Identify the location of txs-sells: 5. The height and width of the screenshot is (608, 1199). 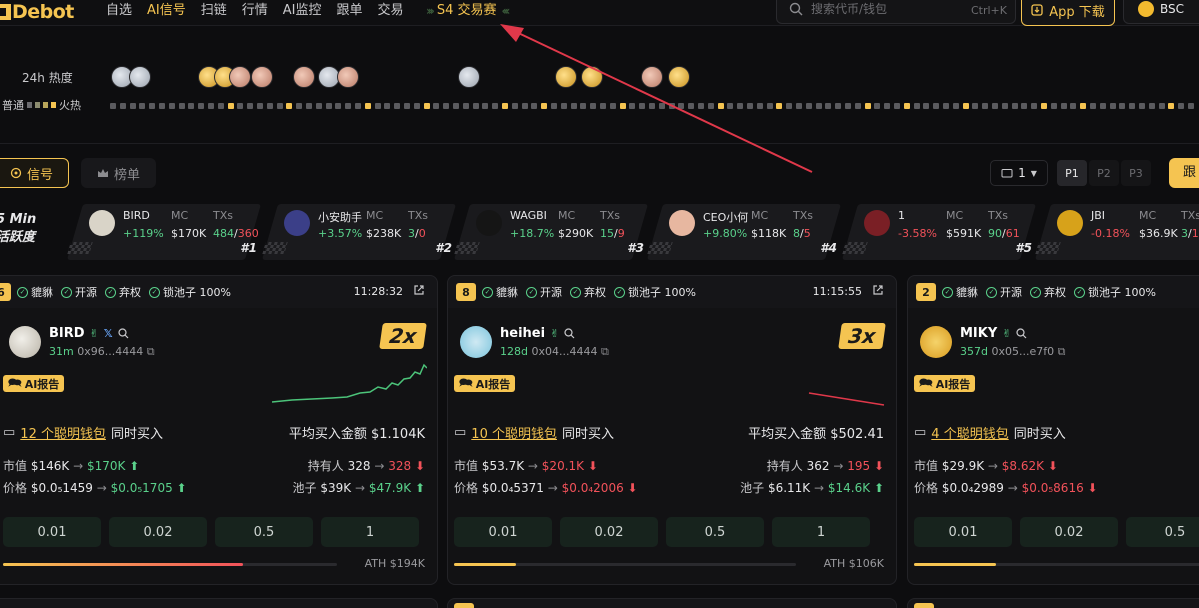
(807, 233).